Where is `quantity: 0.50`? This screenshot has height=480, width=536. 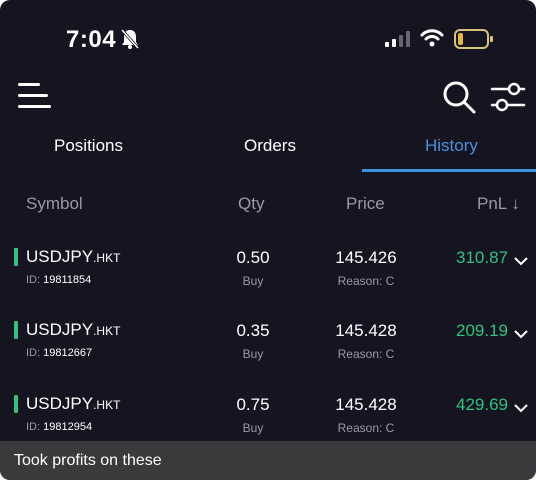 quantity: 0.50 is located at coordinates (253, 257).